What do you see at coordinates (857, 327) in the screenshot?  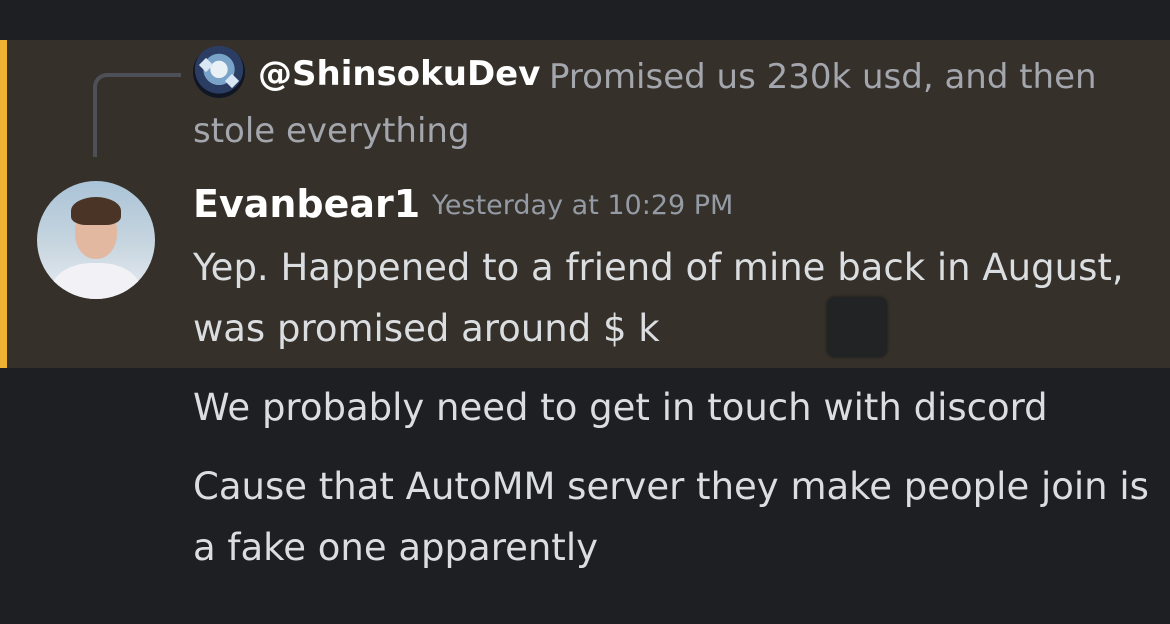 I see `redaction-block` at bounding box center [857, 327].